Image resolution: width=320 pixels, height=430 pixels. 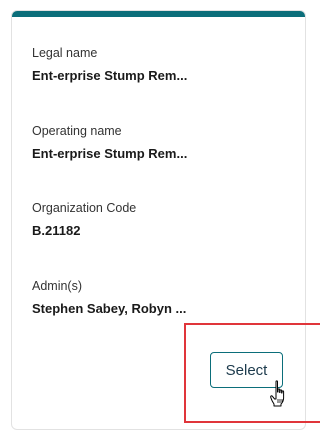 What do you see at coordinates (56, 230) in the screenshot?
I see `organization-code-value: B.21182` at bounding box center [56, 230].